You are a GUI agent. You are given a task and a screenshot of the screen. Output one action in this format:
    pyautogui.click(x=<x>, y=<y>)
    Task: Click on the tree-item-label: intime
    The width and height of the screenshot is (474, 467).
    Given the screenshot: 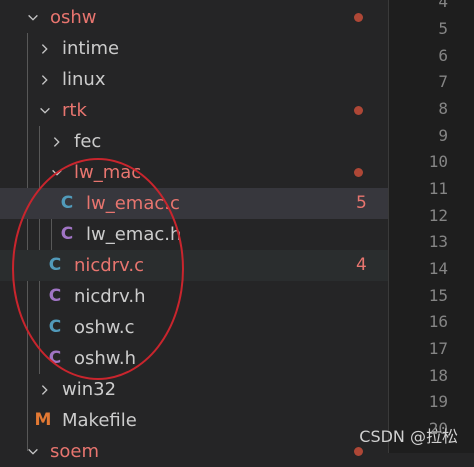 What is the action you would take?
    pyautogui.click(x=91, y=48)
    